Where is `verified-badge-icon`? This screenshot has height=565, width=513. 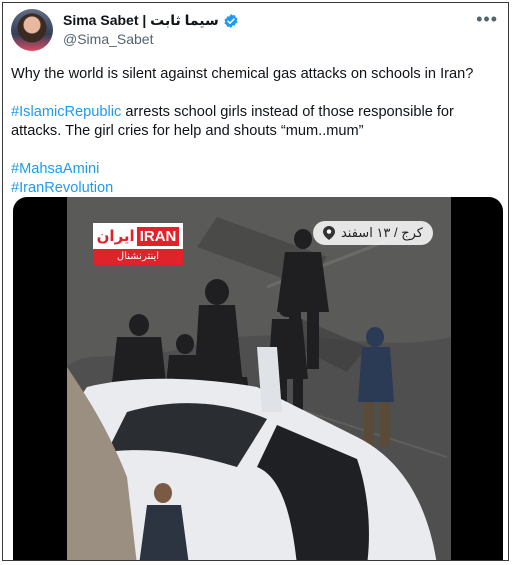
verified-badge-icon is located at coordinates (231, 20).